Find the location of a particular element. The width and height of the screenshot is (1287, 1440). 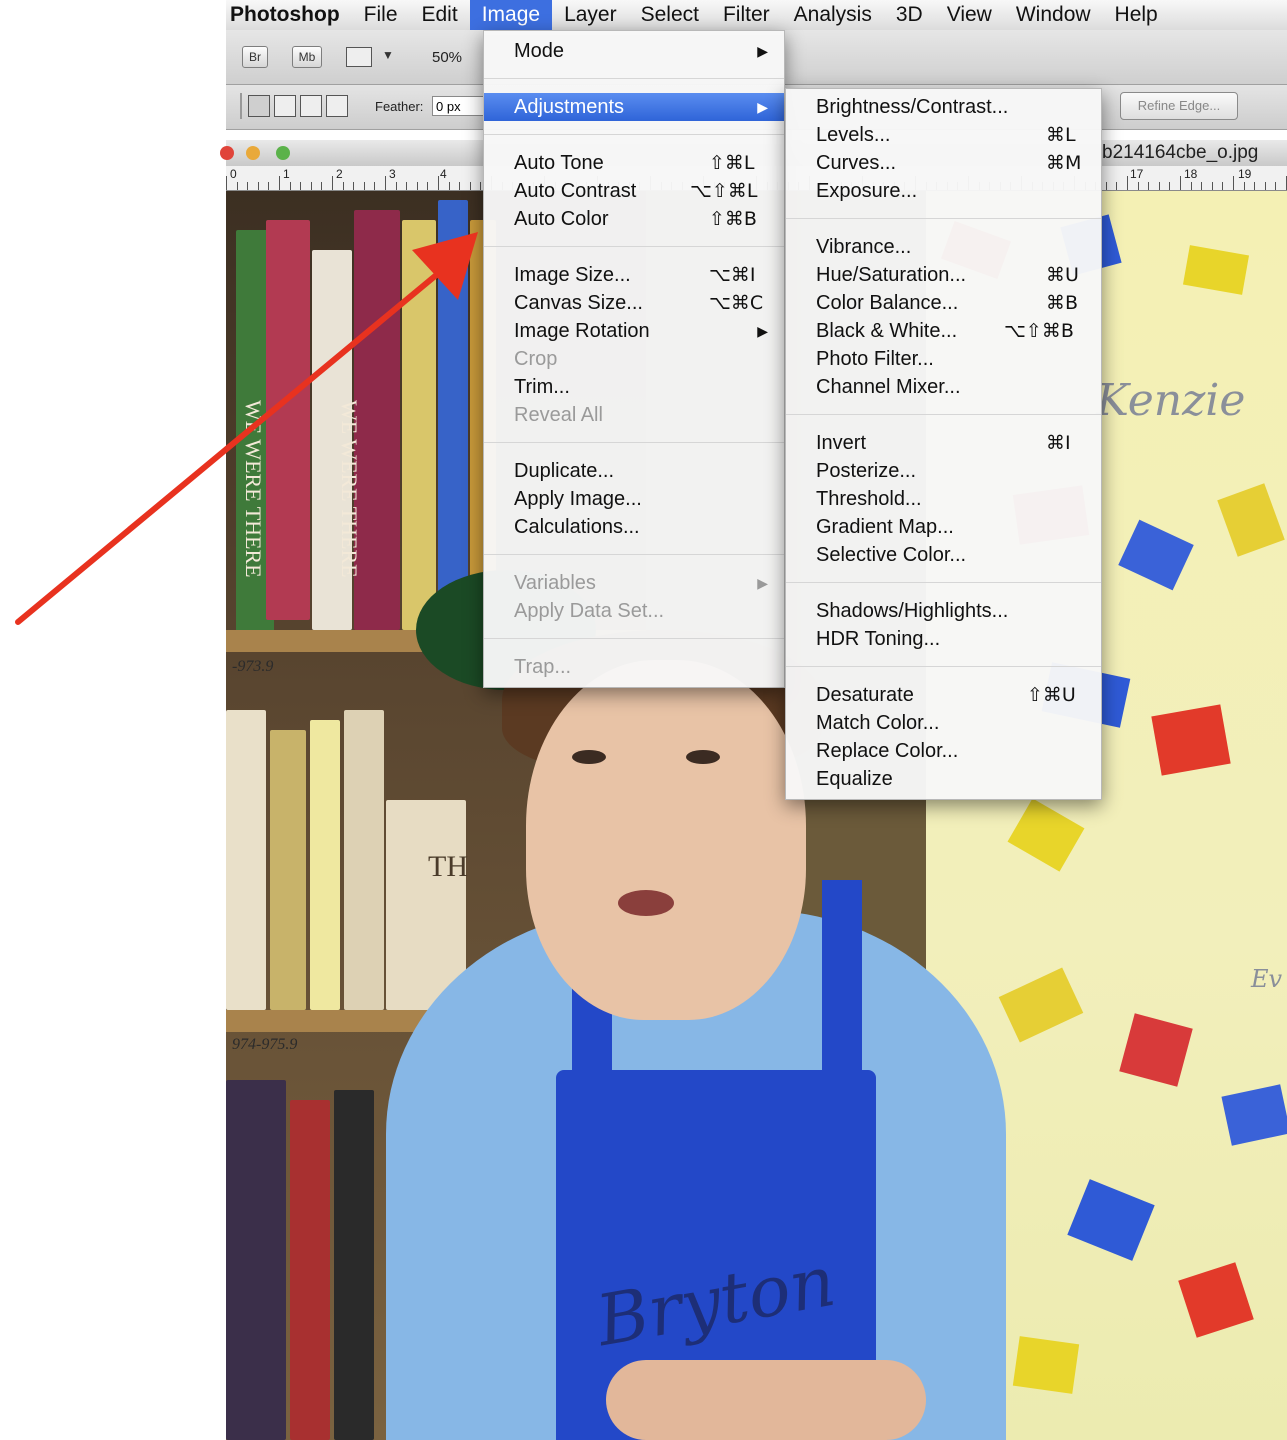

annotation-arrow-icon is located at coordinates (246, 428).